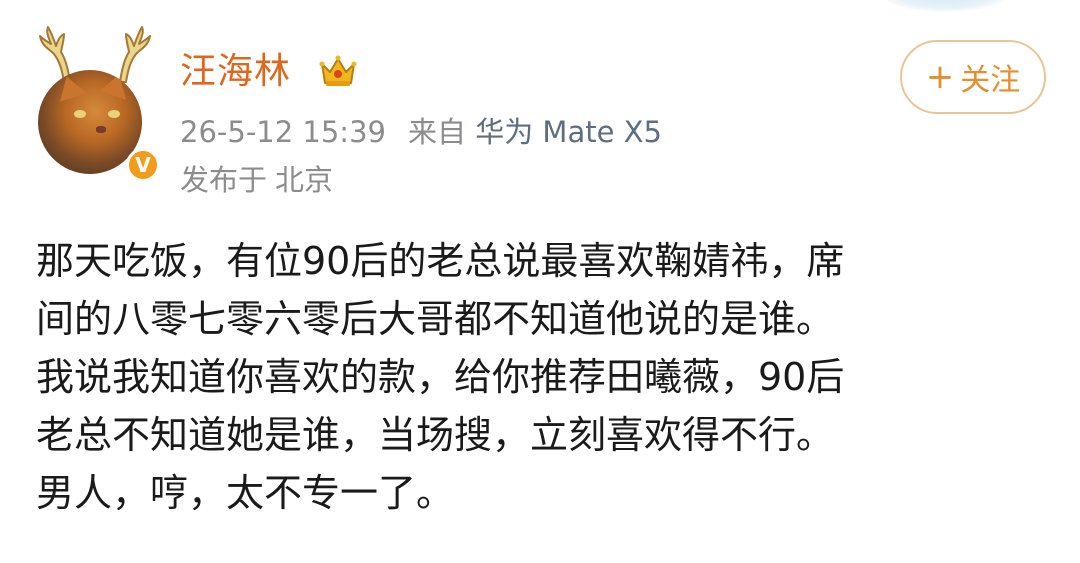 This screenshot has width=1080, height=563. What do you see at coordinates (940, 77) in the screenshot?
I see `plus-icon: +` at bounding box center [940, 77].